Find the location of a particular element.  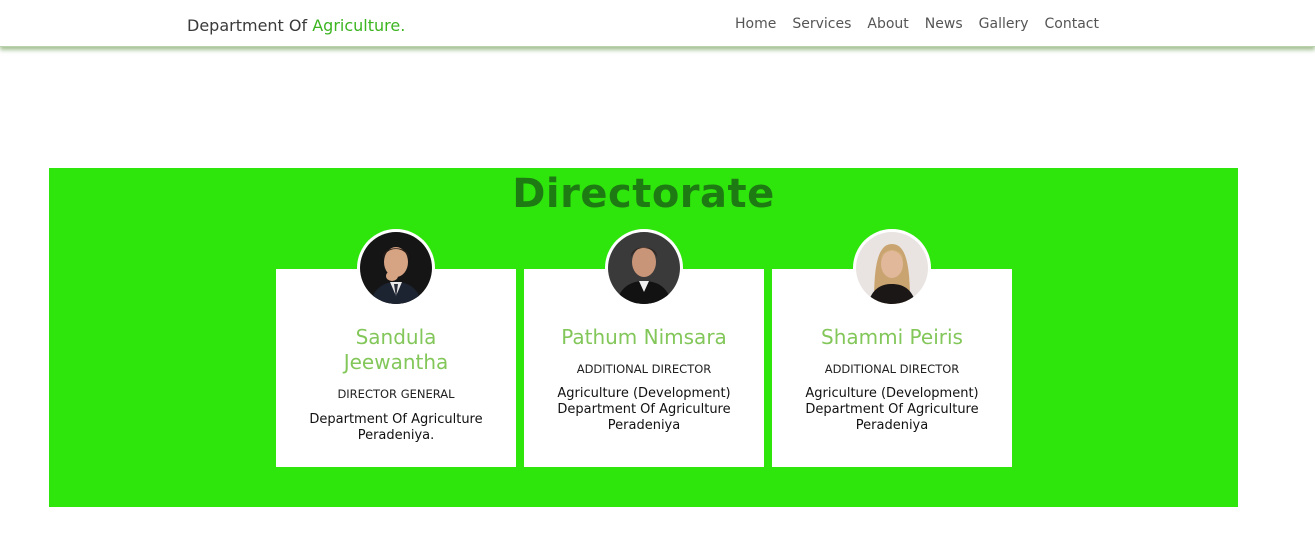

member-name: Shammi Peiris is located at coordinates (892, 337).